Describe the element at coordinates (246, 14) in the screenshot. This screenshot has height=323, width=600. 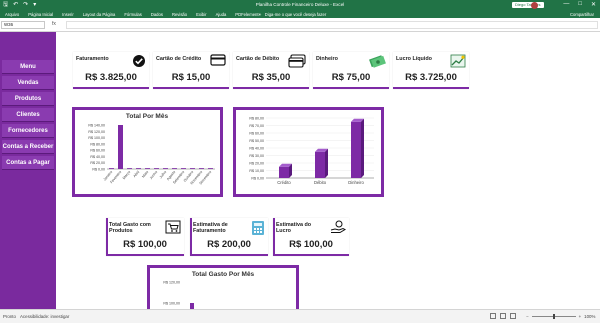
I see `tab-pdfelement: PDFelement` at that location.